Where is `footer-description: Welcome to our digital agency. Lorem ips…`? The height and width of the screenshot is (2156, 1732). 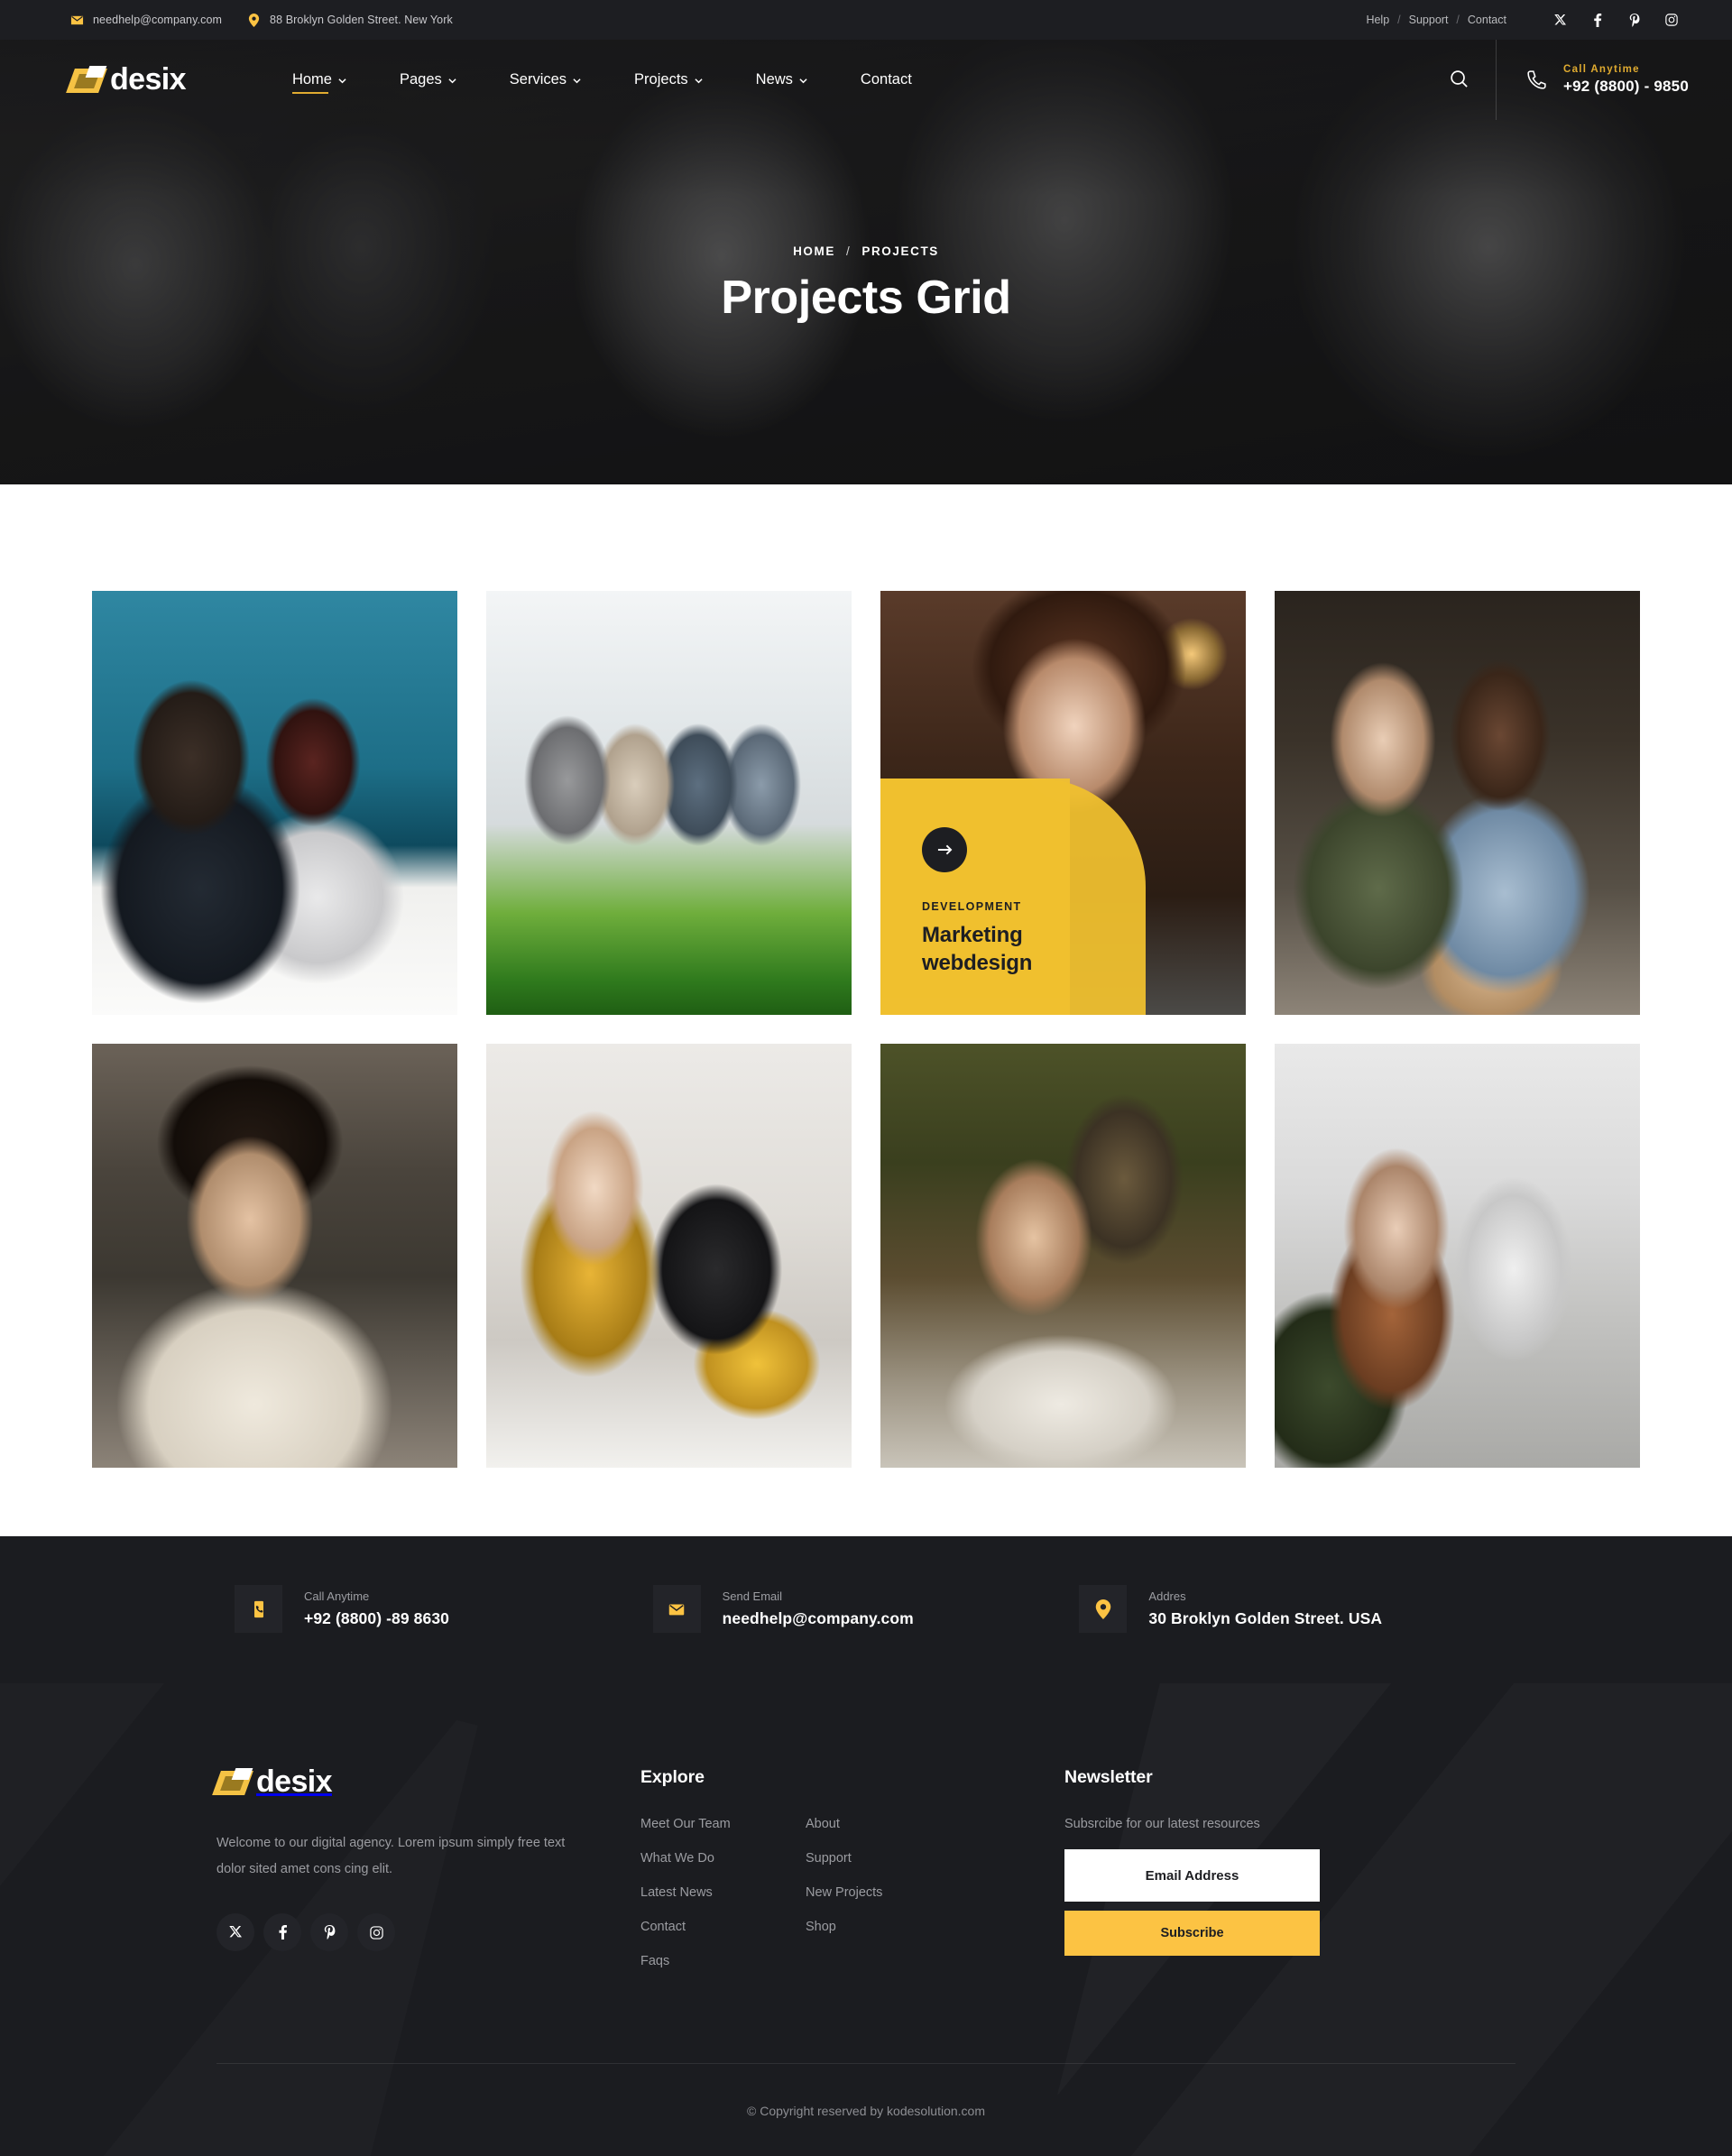 footer-description: Welcome to our digital agency. Lorem ips… is located at coordinates (391, 1856).